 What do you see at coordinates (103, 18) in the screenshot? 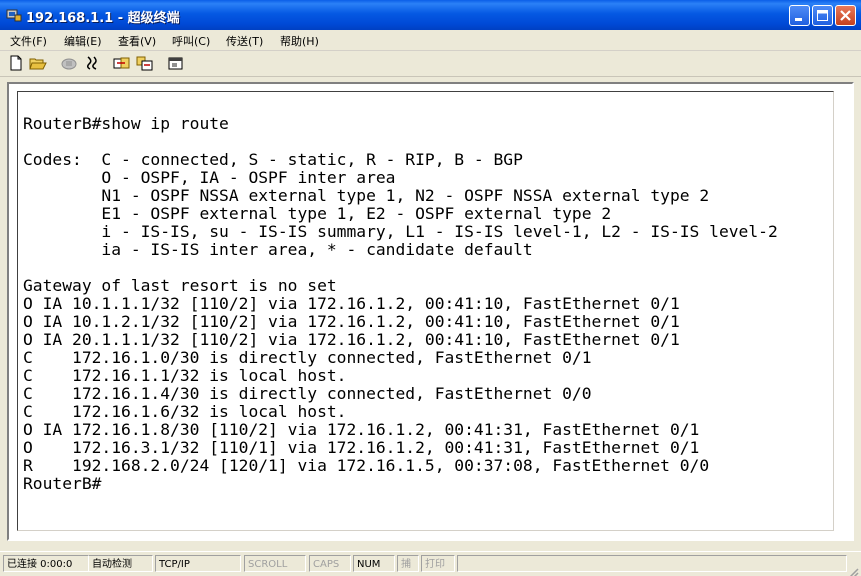
I see `window-title: 192.168.1.1 - 超级终端` at bounding box center [103, 18].